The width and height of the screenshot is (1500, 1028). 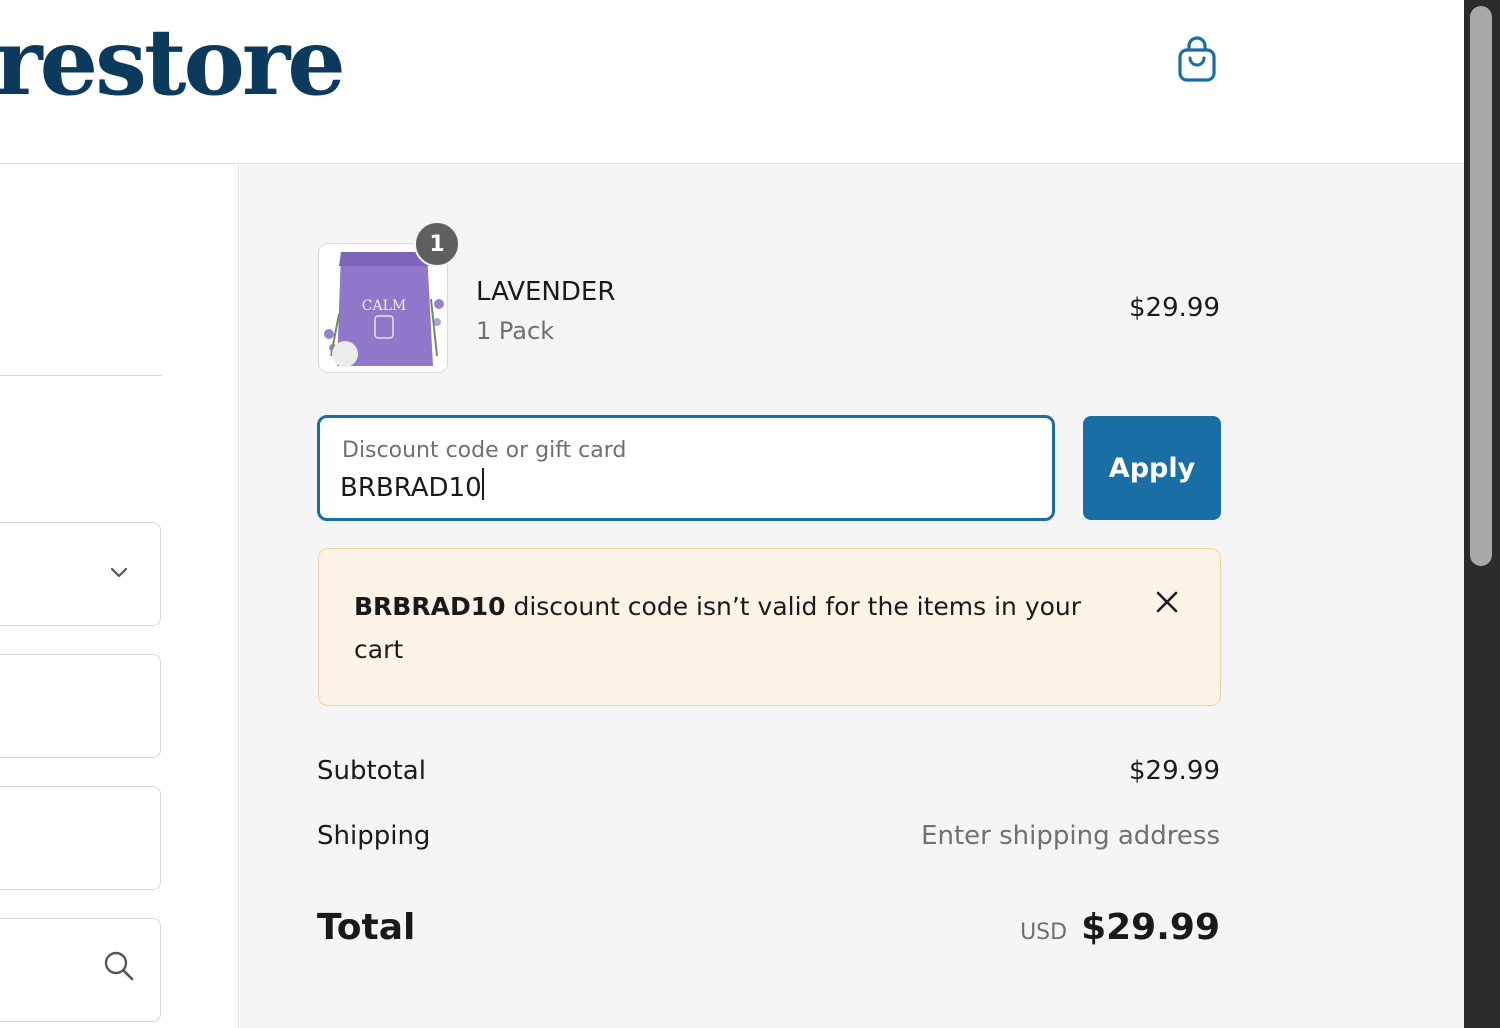 I want to click on apply-discount-button: Apply, so click(x=1152, y=468).